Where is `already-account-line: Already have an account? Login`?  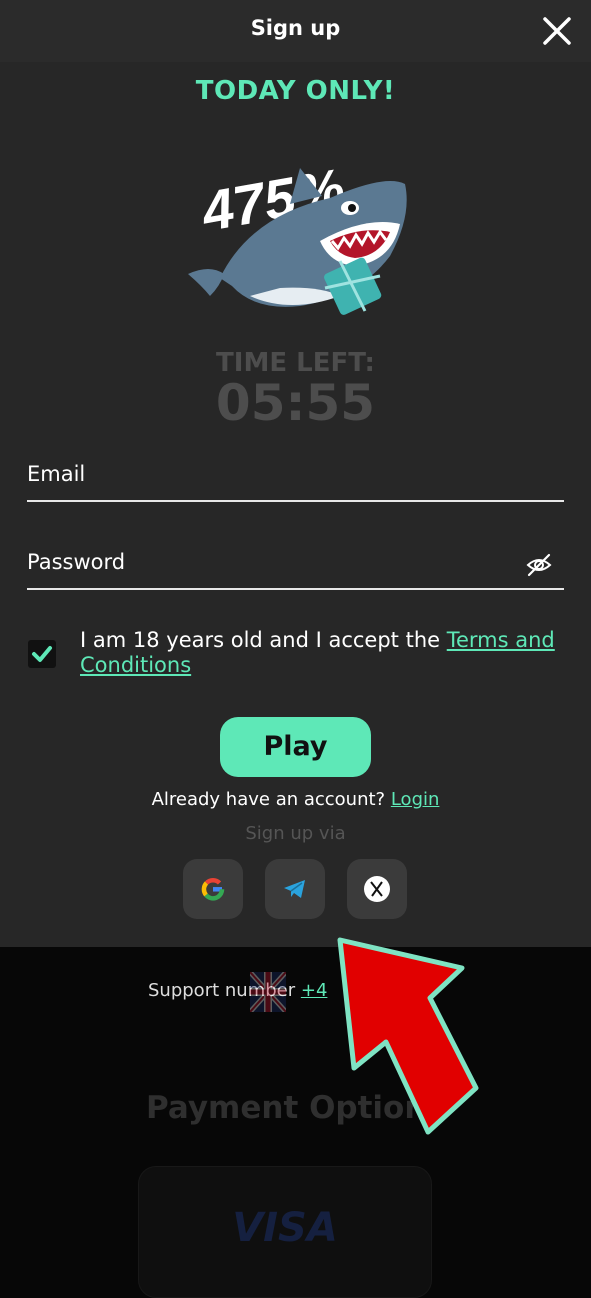
already-account-line: Already have an account? Login is located at coordinates (295, 799).